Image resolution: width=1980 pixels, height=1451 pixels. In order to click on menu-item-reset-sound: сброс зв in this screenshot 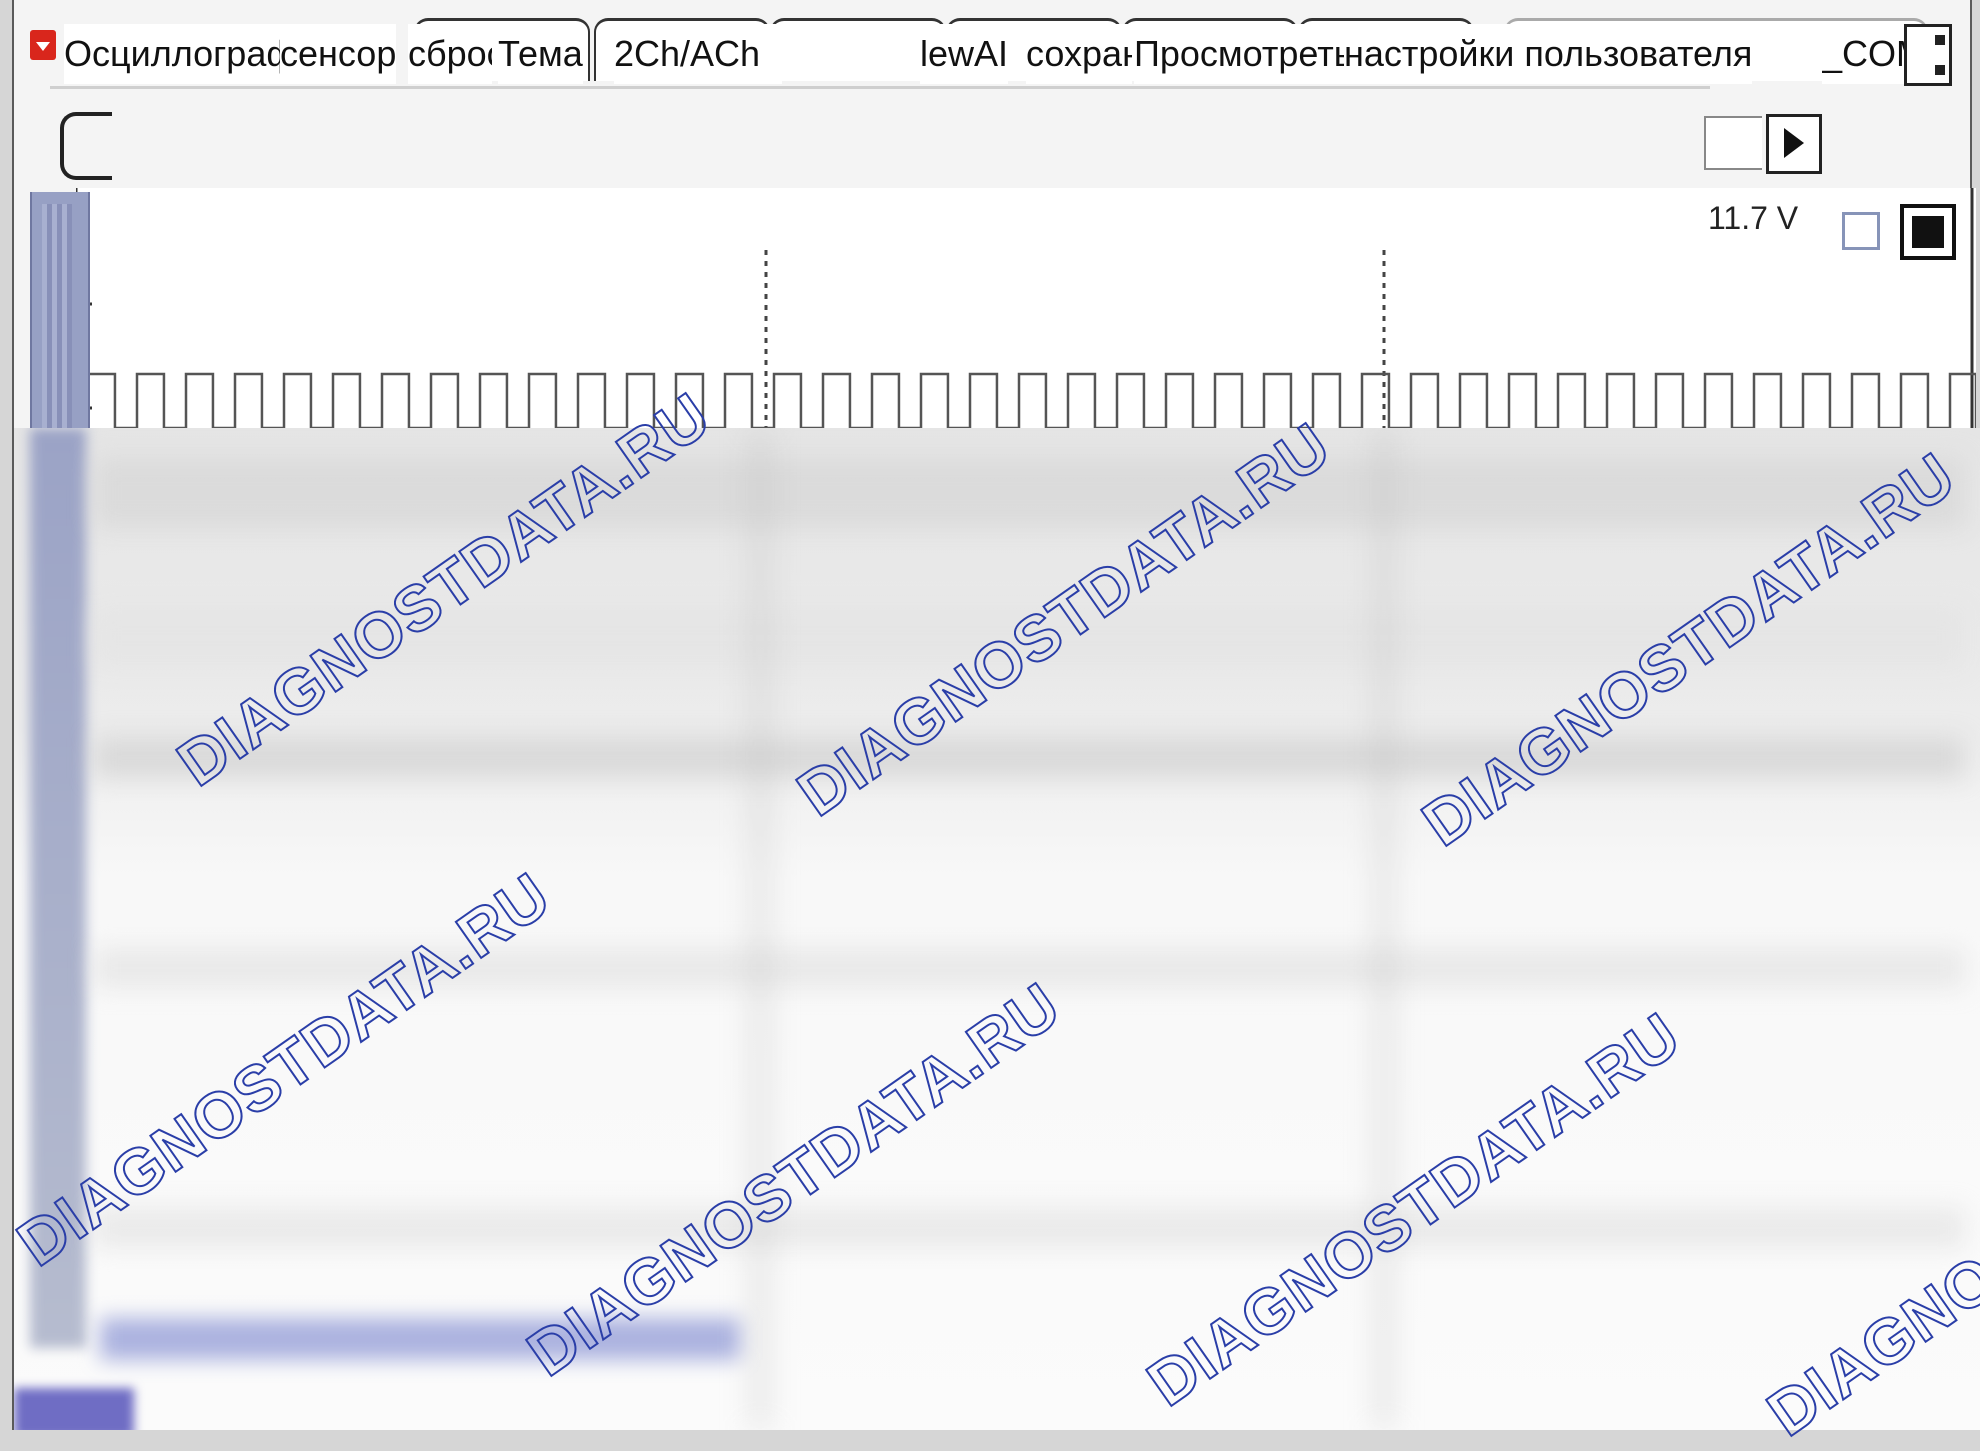, I will do `click(450, 54)`.